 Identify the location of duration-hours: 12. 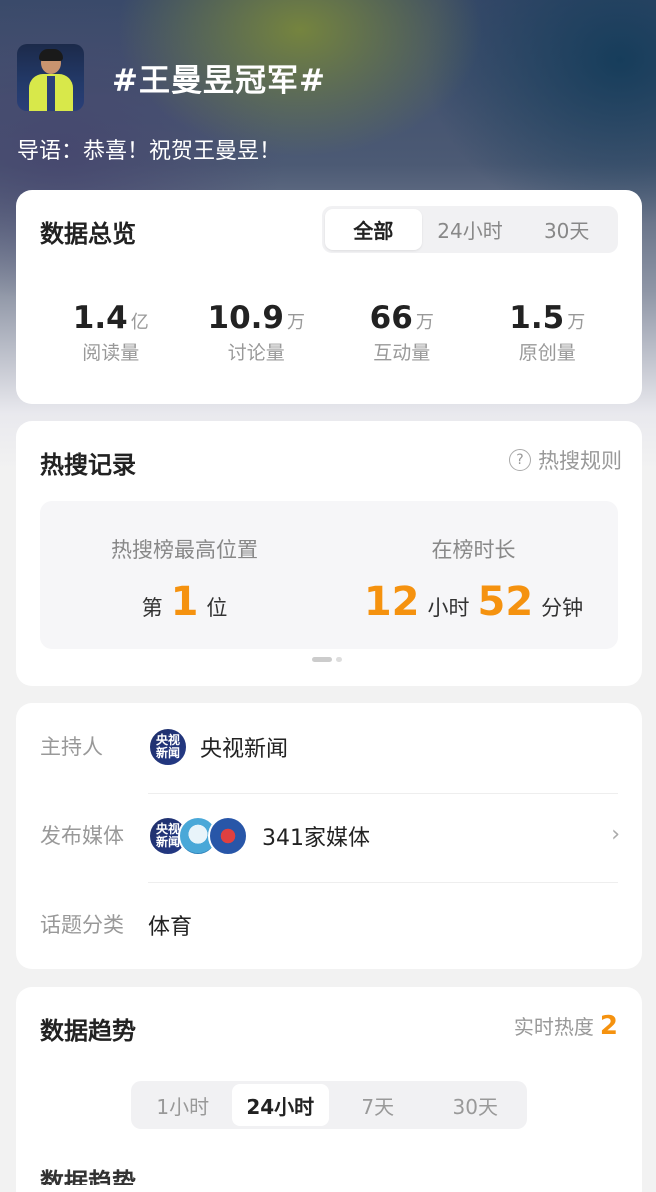
(391, 602).